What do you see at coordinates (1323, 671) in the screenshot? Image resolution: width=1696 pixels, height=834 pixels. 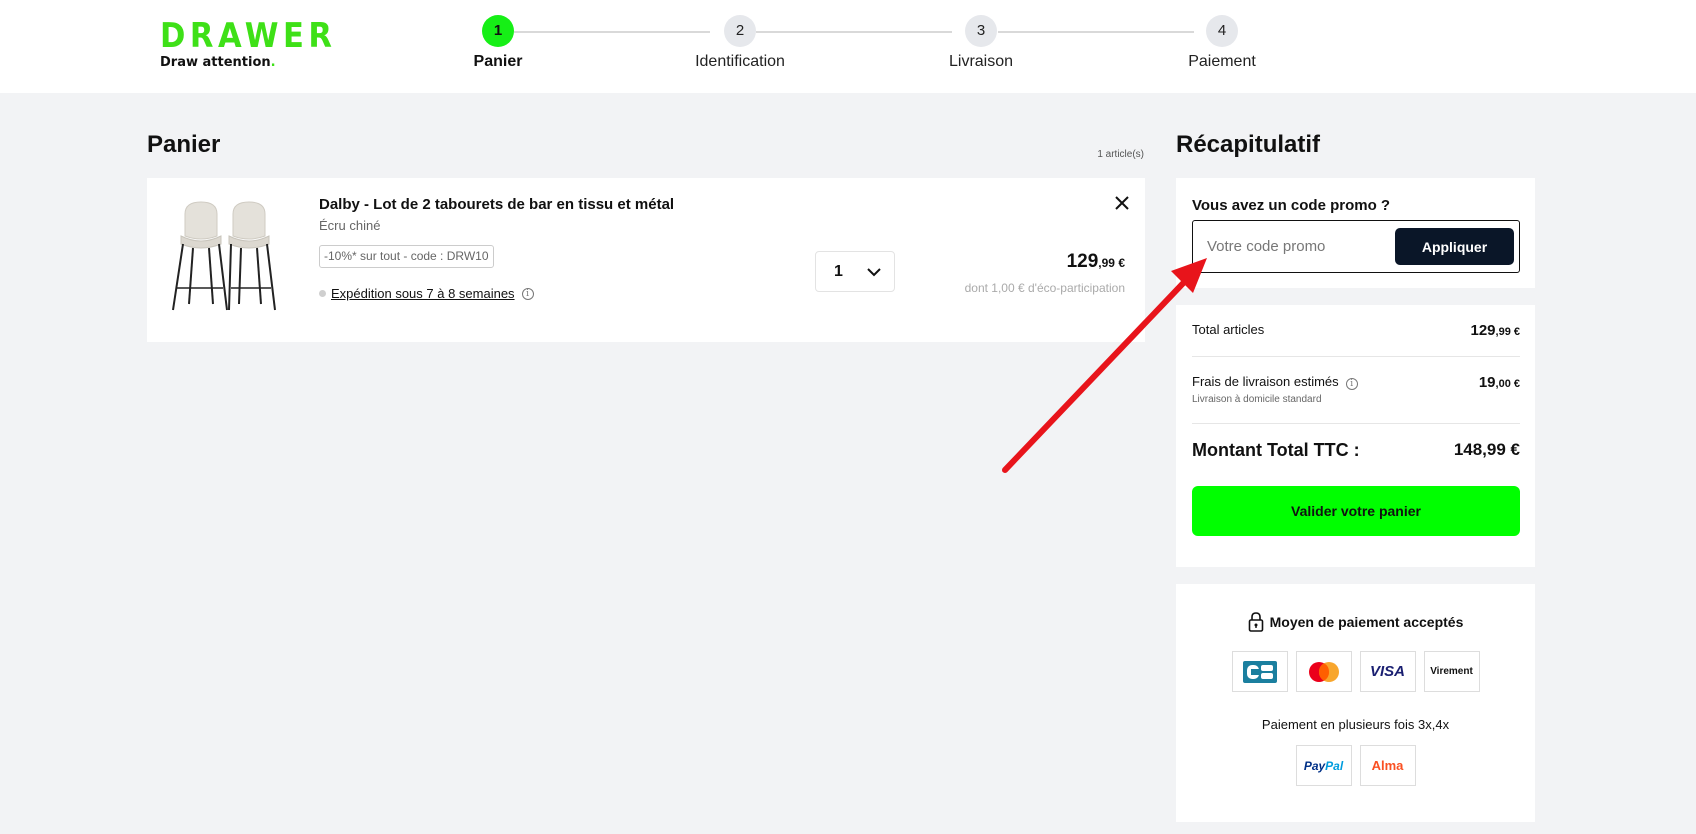 I see `mastercard-icon` at bounding box center [1323, 671].